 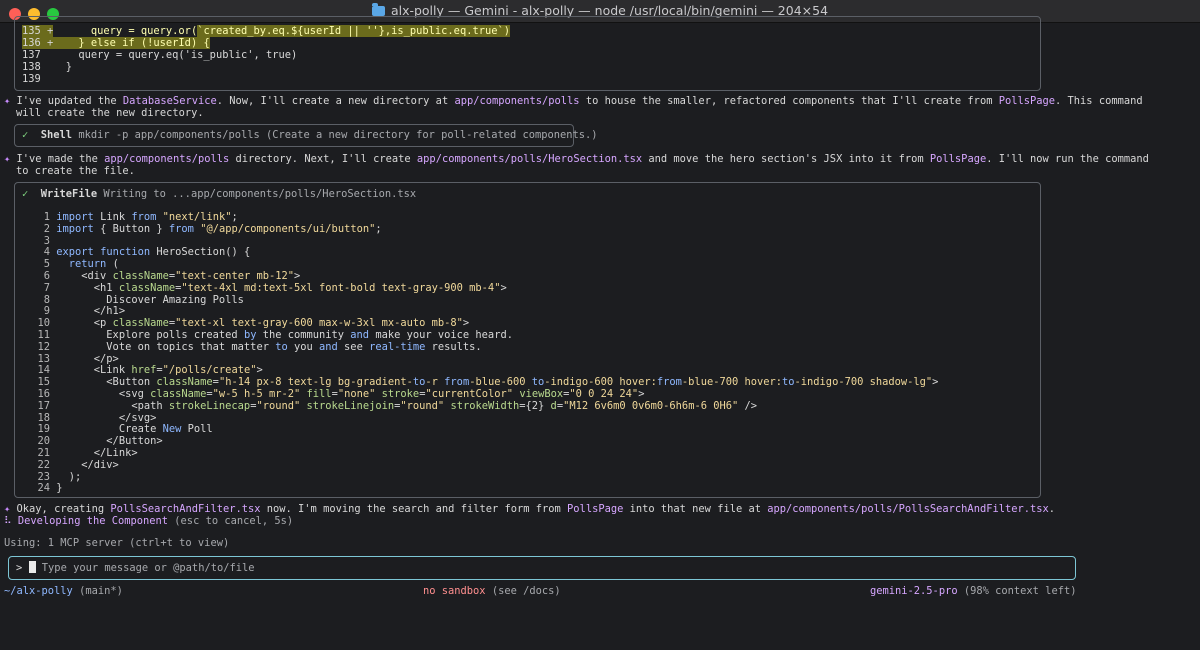 What do you see at coordinates (160, 55) in the screenshot?
I see `diff-line-137: 137 query = query.eq('is_public', true)` at bounding box center [160, 55].